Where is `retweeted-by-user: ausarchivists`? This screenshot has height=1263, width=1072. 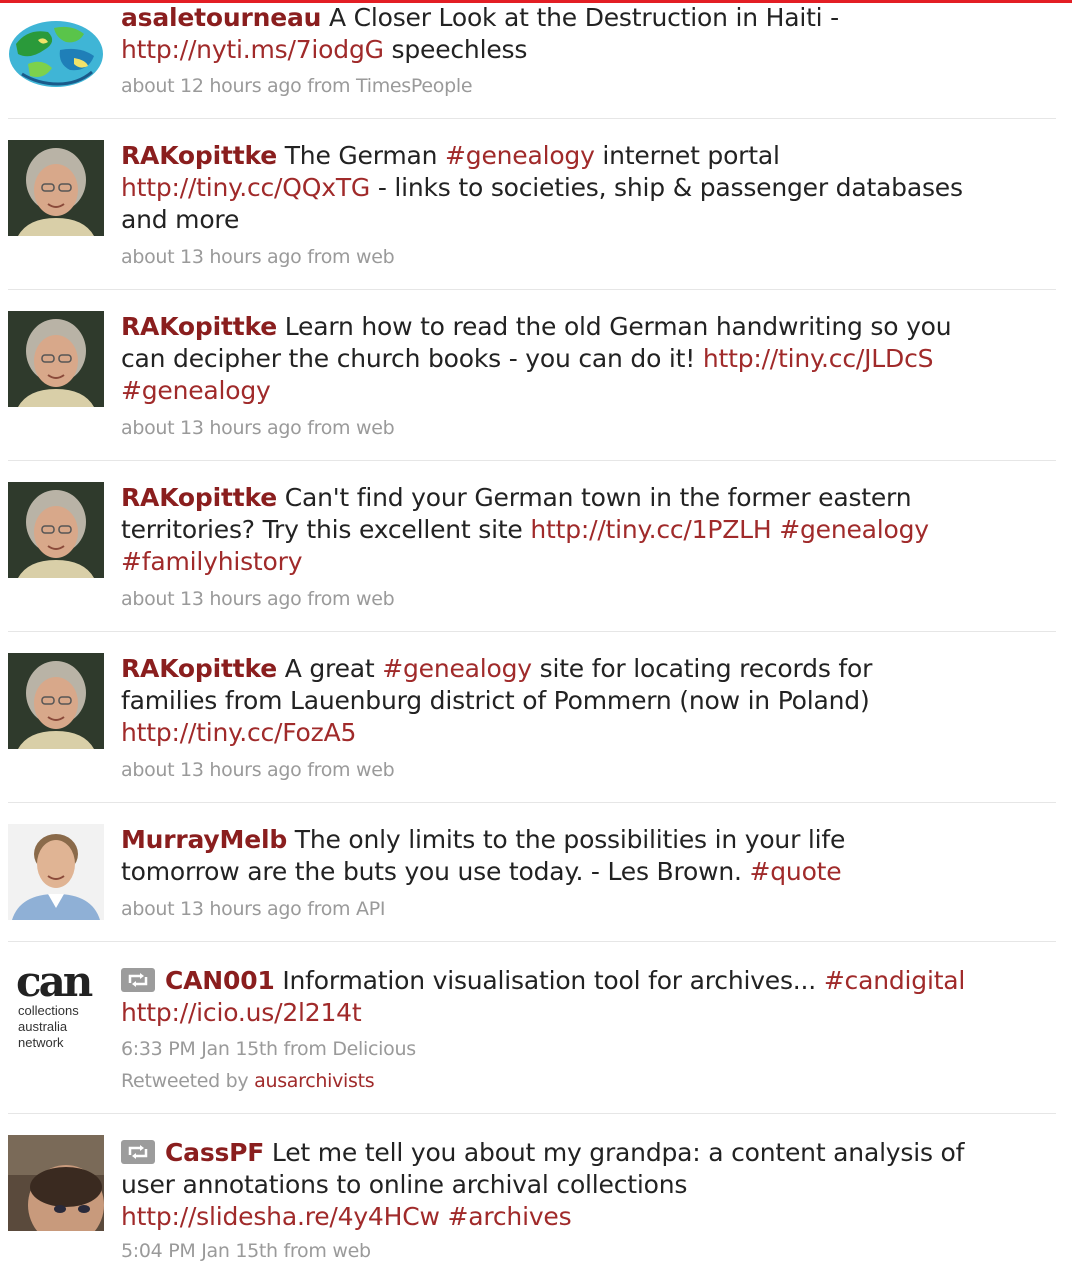
retweeted-by-user: ausarchivists is located at coordinates (314, 1081).